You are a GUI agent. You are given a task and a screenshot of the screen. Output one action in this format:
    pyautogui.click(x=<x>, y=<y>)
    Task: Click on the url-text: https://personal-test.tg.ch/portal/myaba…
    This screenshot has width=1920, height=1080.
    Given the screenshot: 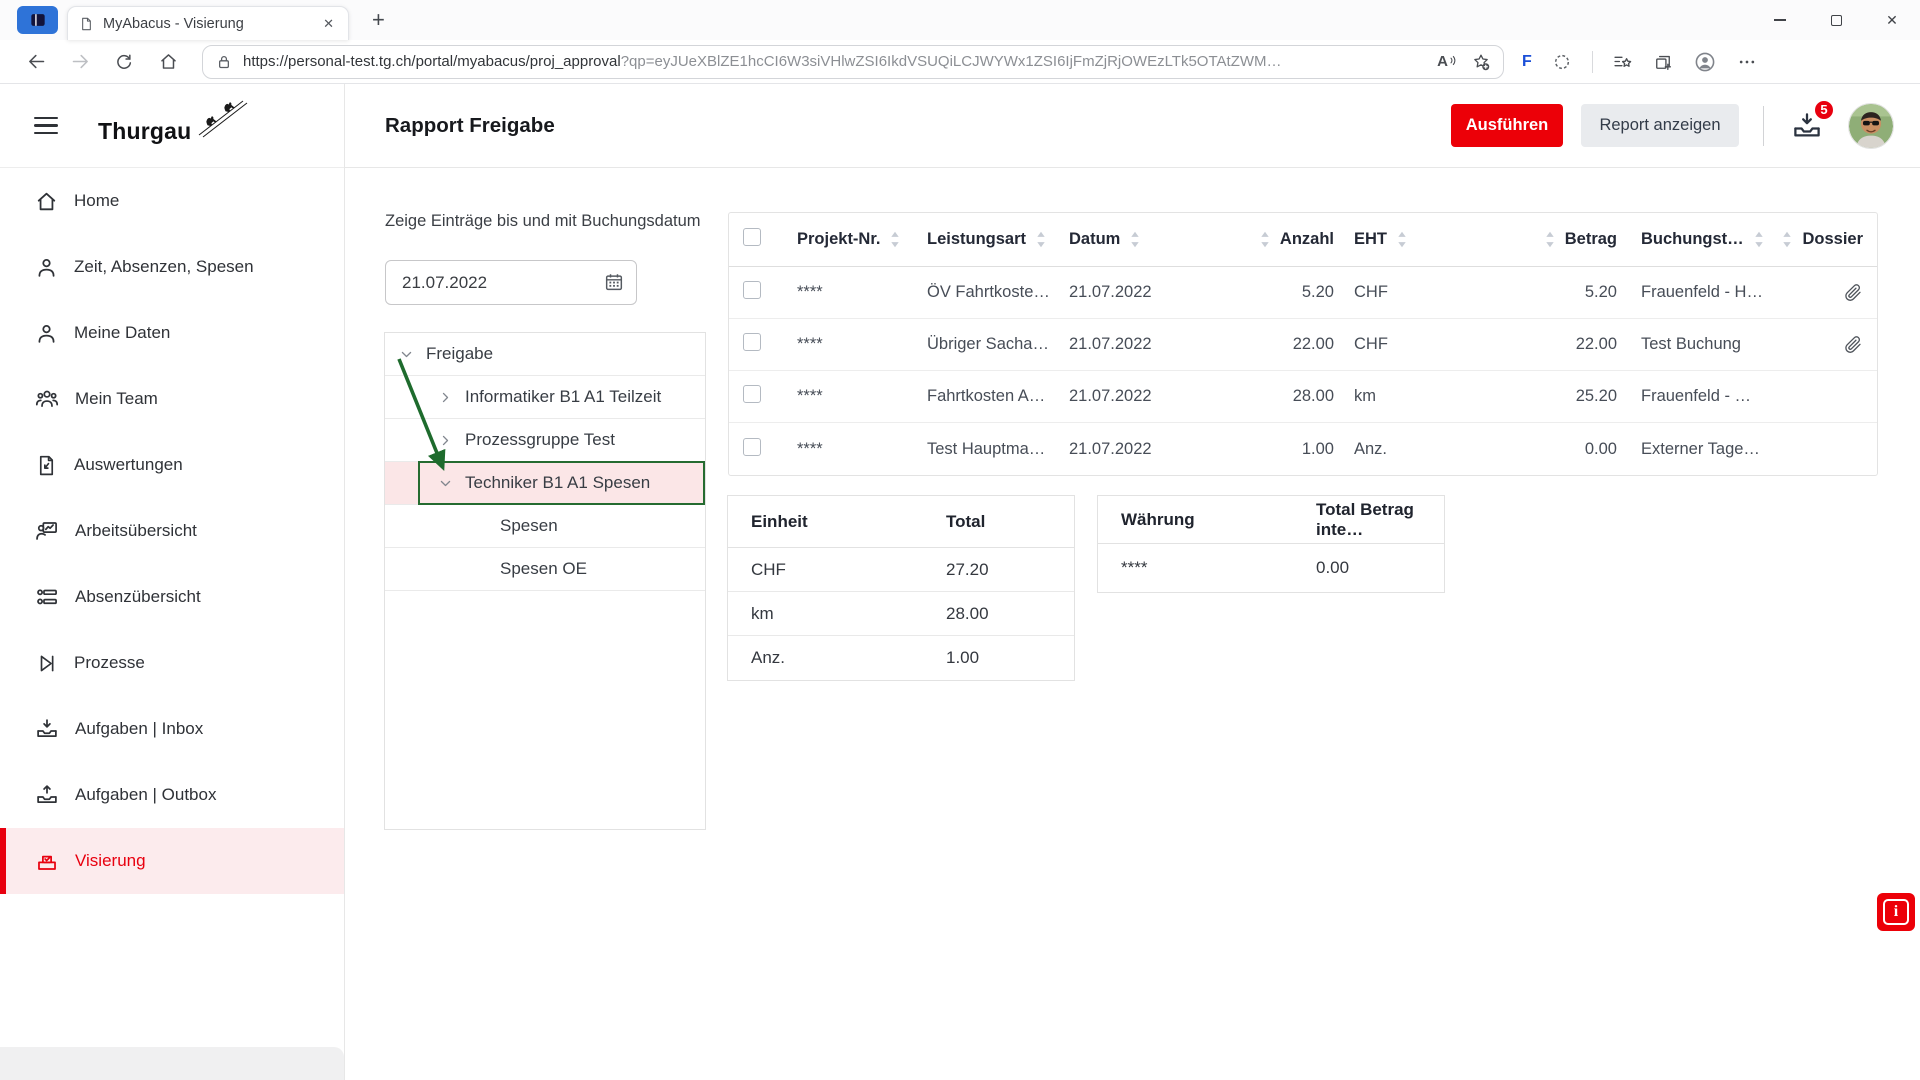 What is the action you would take?
    pyautogui.click(x=833, y=61)
    